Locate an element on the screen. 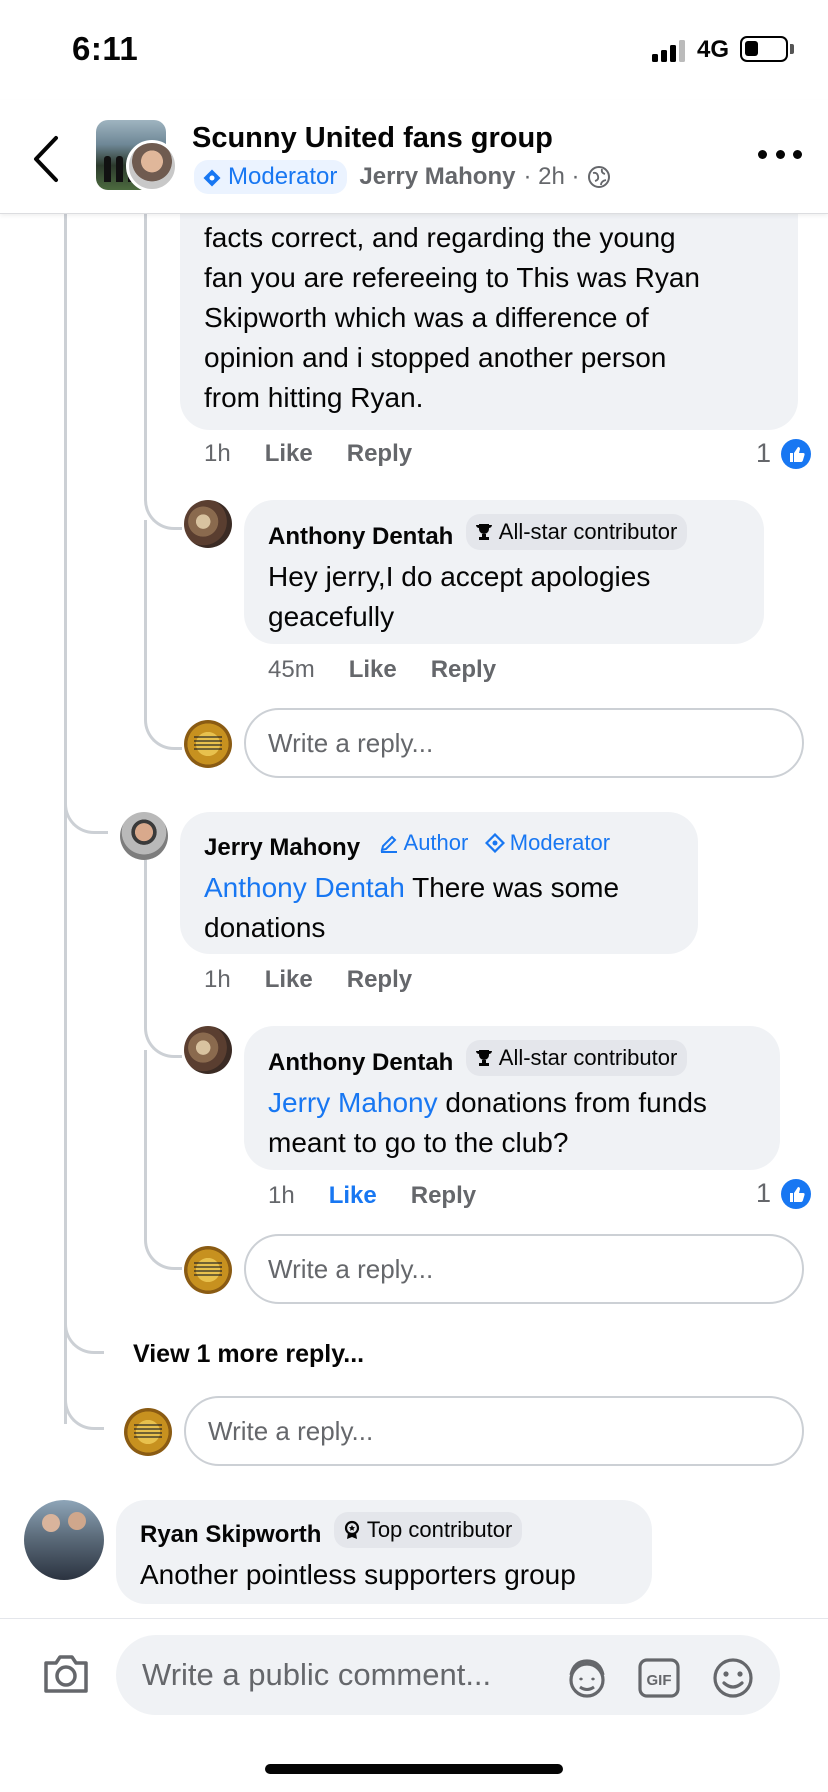  comment-text: facts correct, and regarding the young is located at coordinates (440, 237).